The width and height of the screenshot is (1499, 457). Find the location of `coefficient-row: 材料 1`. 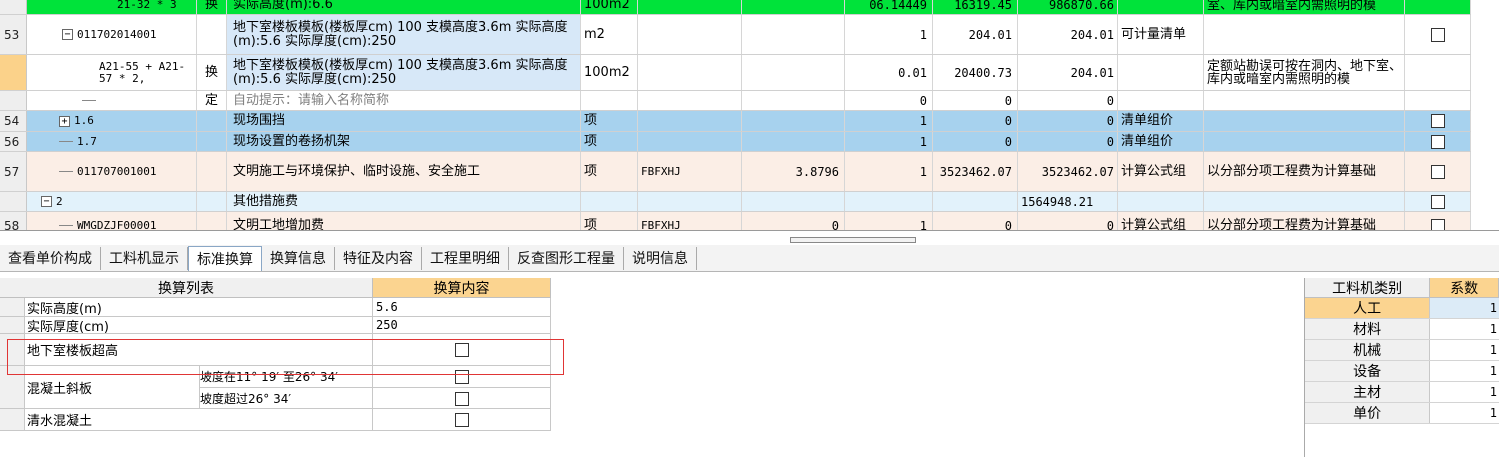

coefficient-row: 材料 1 is located at coordinates (1402, 329).